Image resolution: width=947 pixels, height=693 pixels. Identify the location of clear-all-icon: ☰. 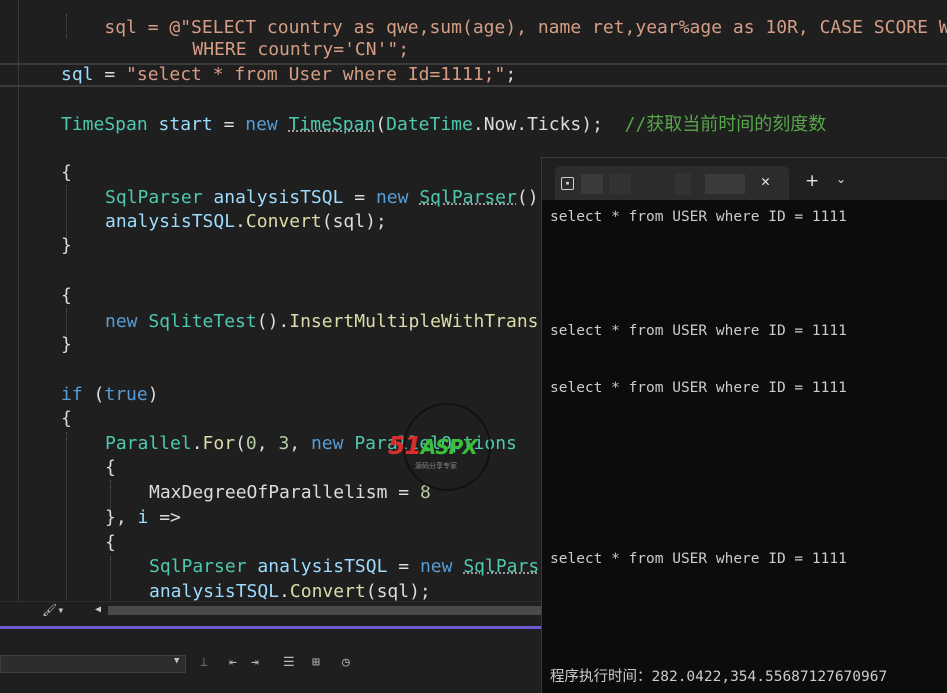
(289, 662).